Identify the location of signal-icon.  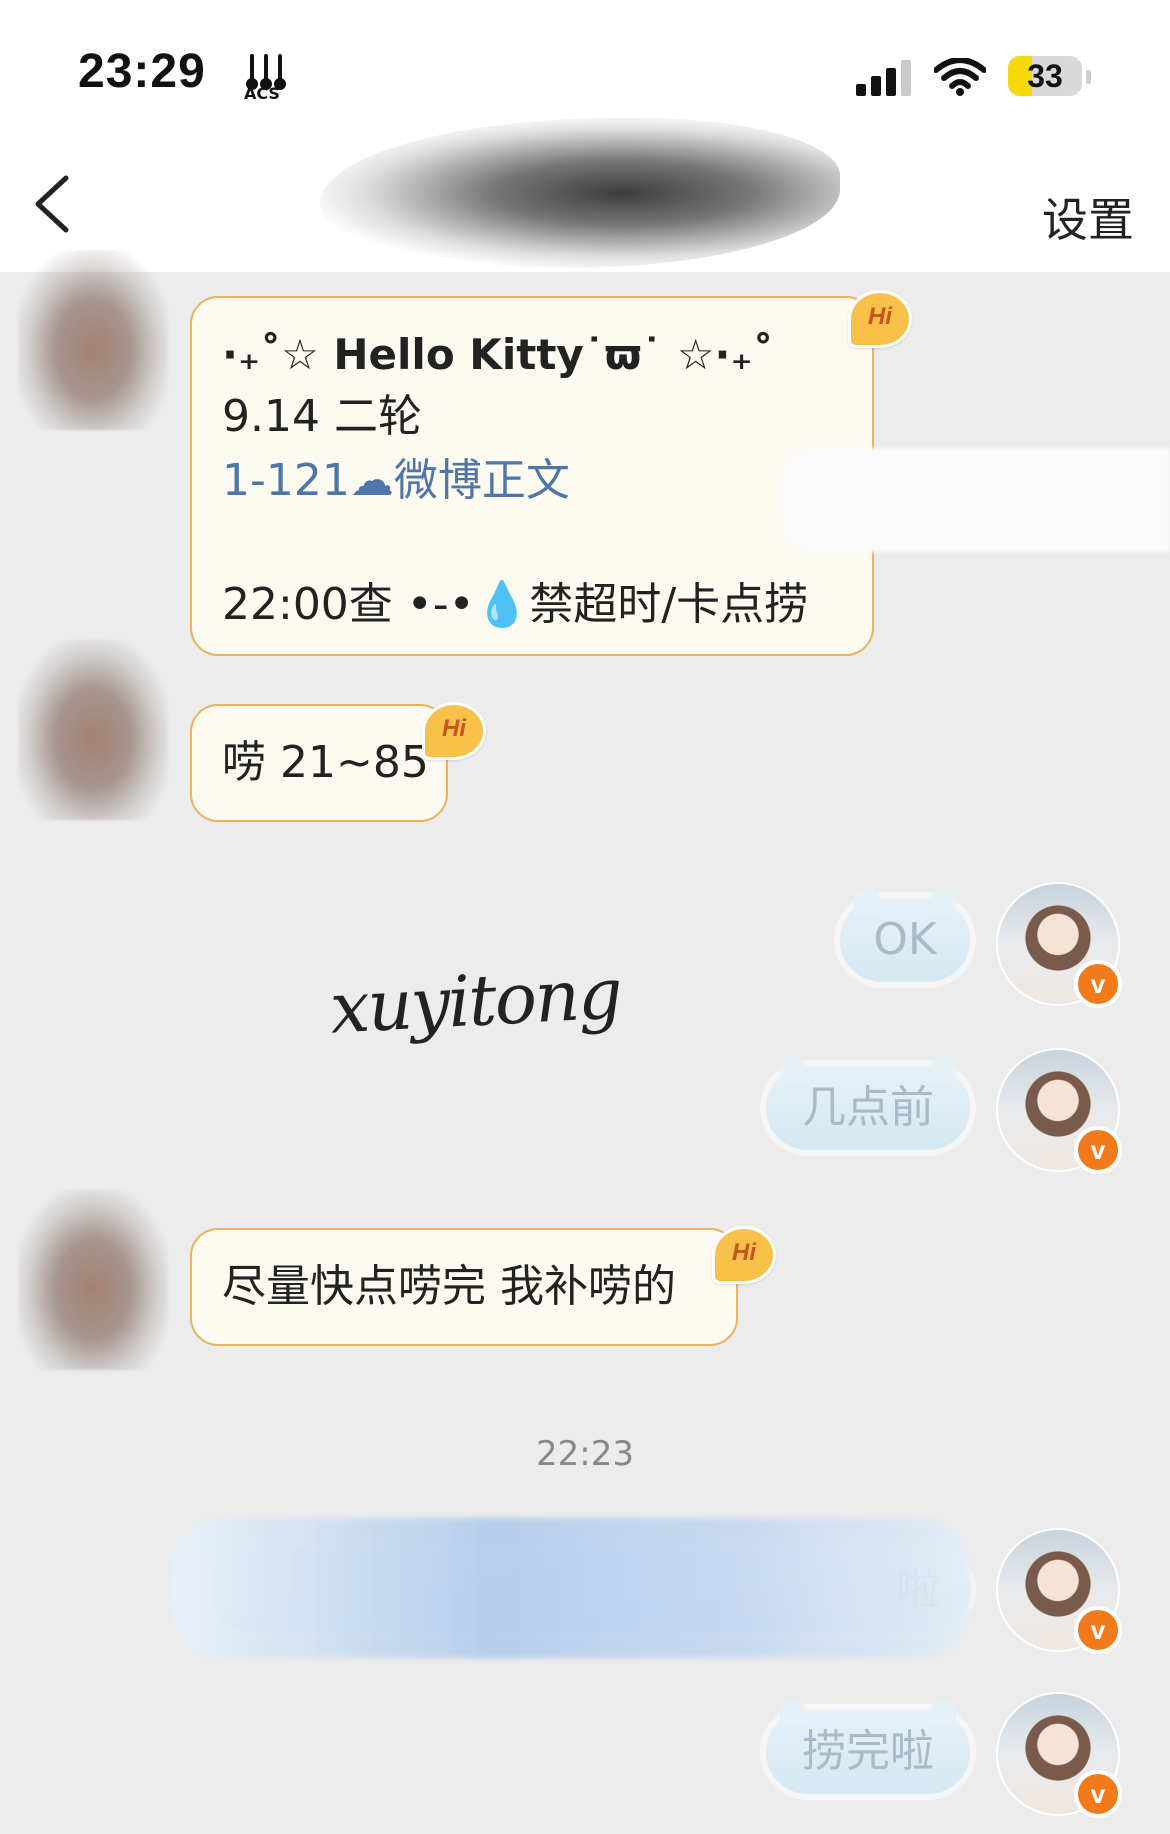
(883, 78).